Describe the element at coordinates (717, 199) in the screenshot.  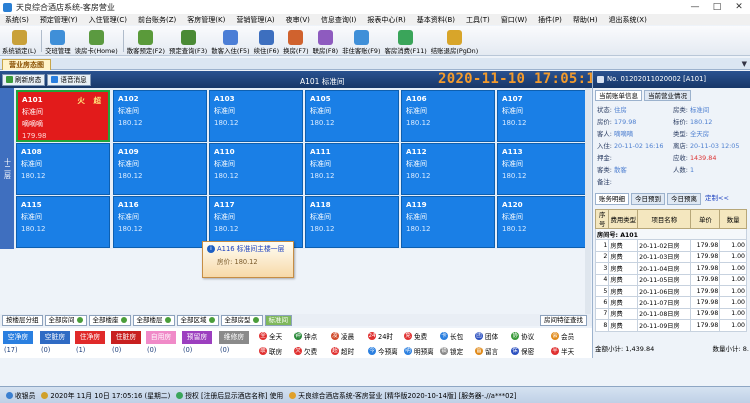
I see `customize-link: 定制<<` at that location.